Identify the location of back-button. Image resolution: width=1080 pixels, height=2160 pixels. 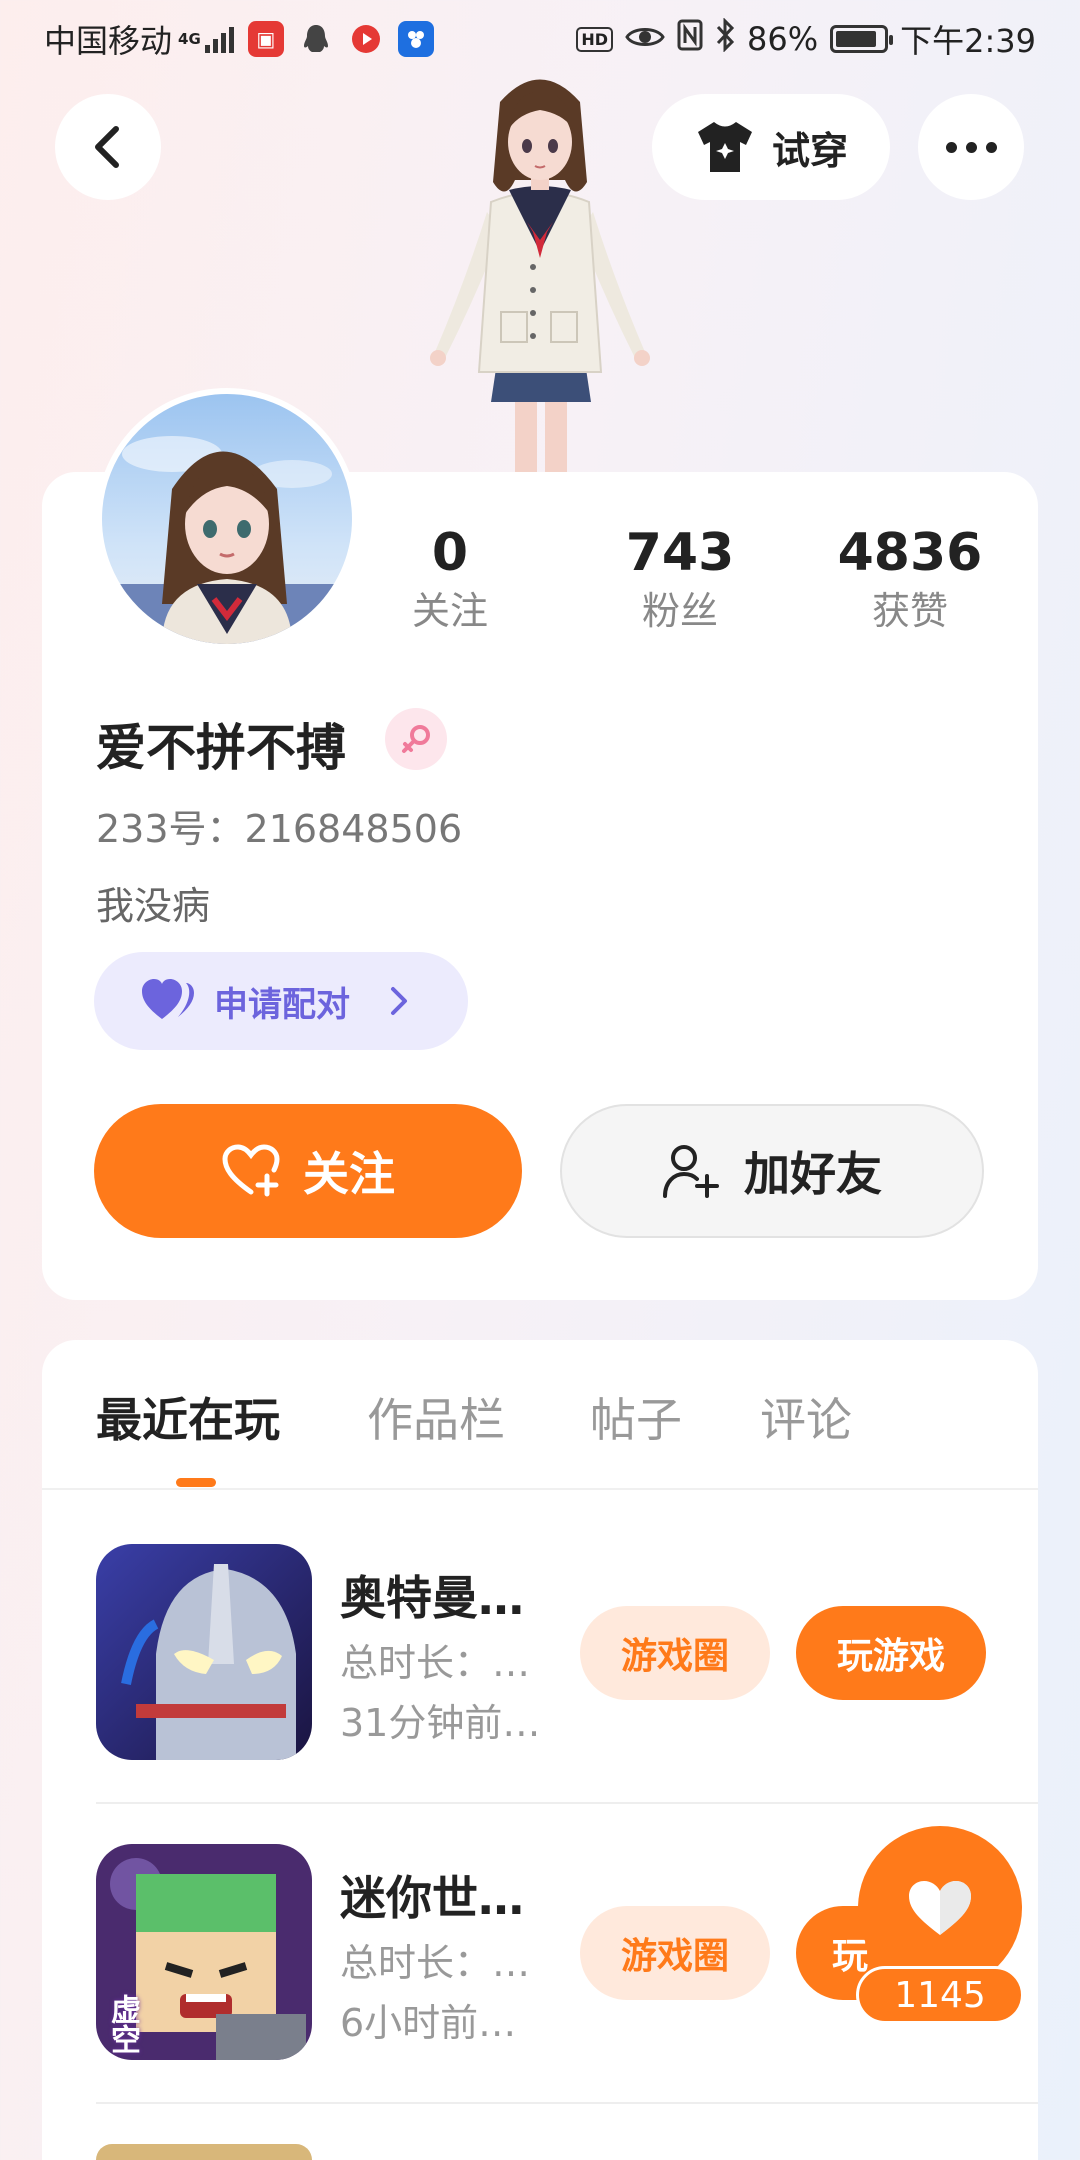
(108, 147).